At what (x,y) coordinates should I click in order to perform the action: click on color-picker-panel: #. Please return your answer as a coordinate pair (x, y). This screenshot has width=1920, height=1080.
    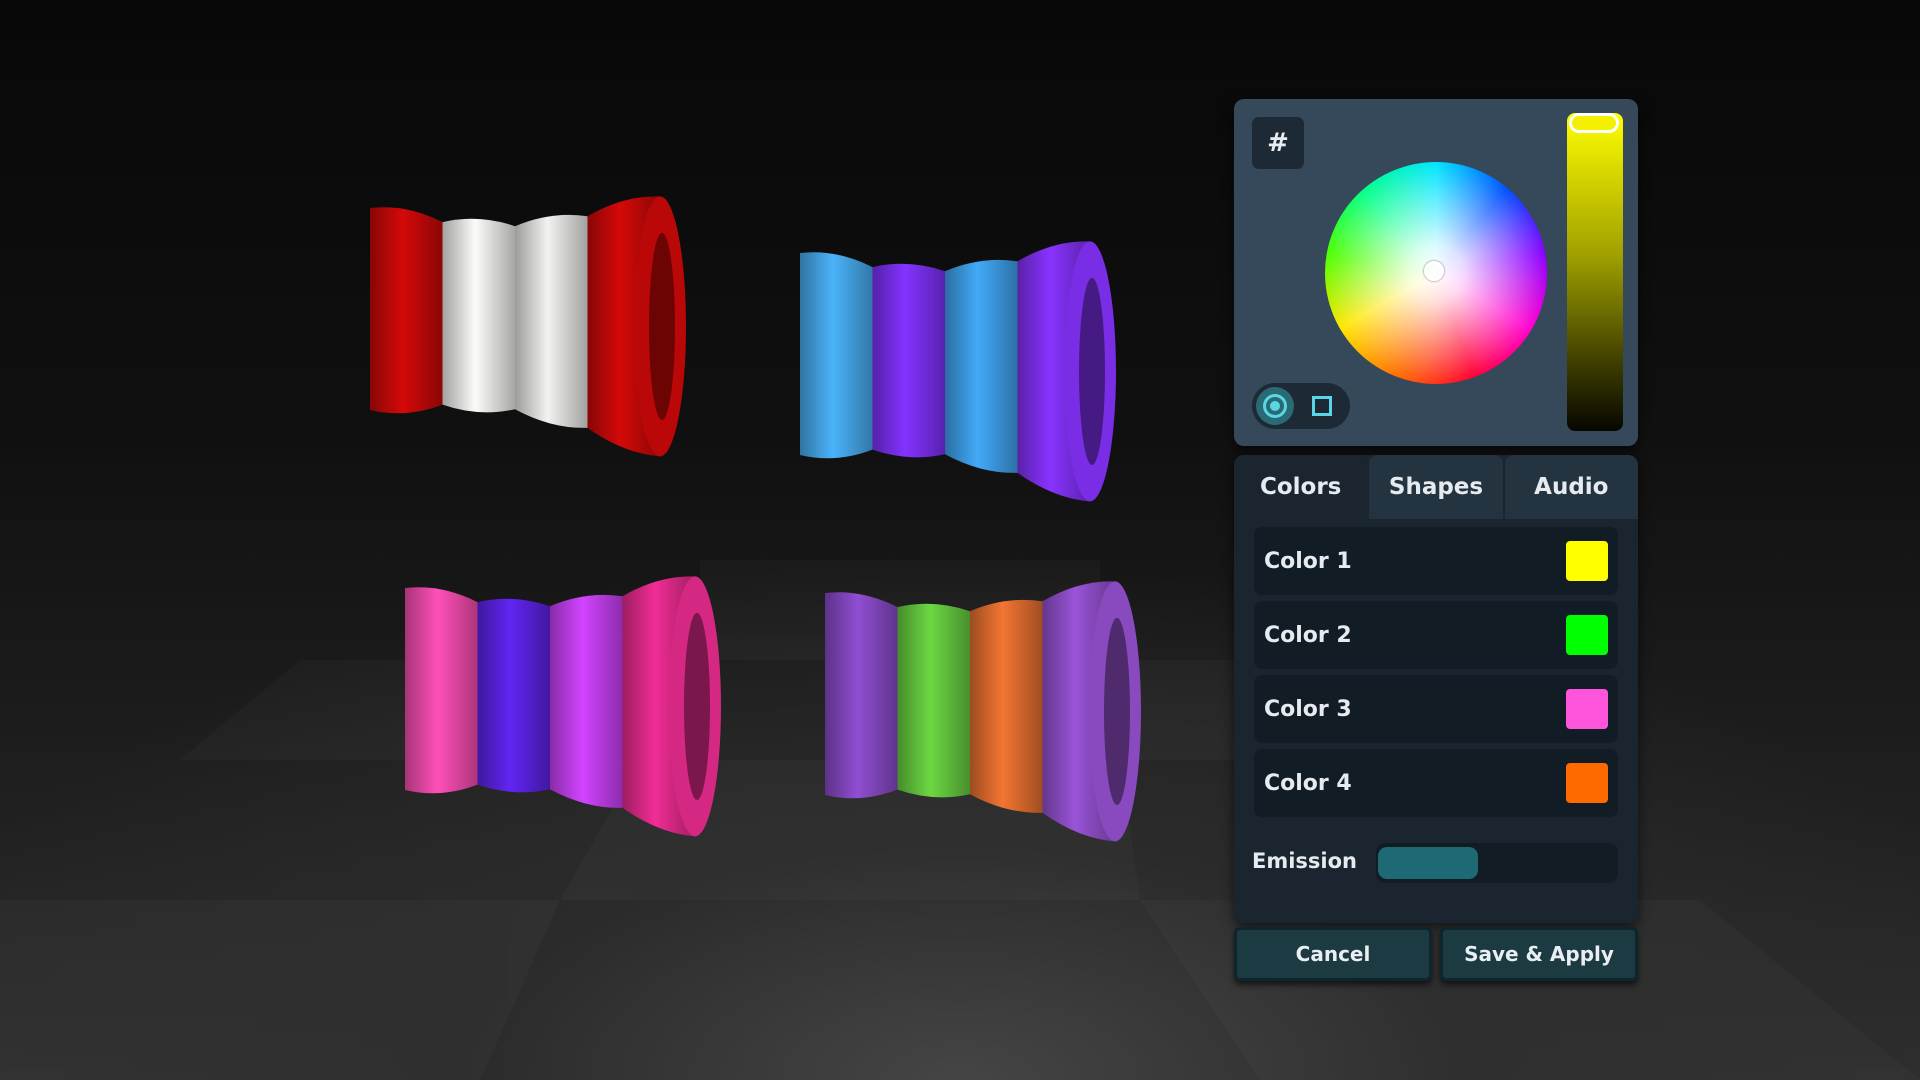
    Looking at the image, I should click on (1436, 272).